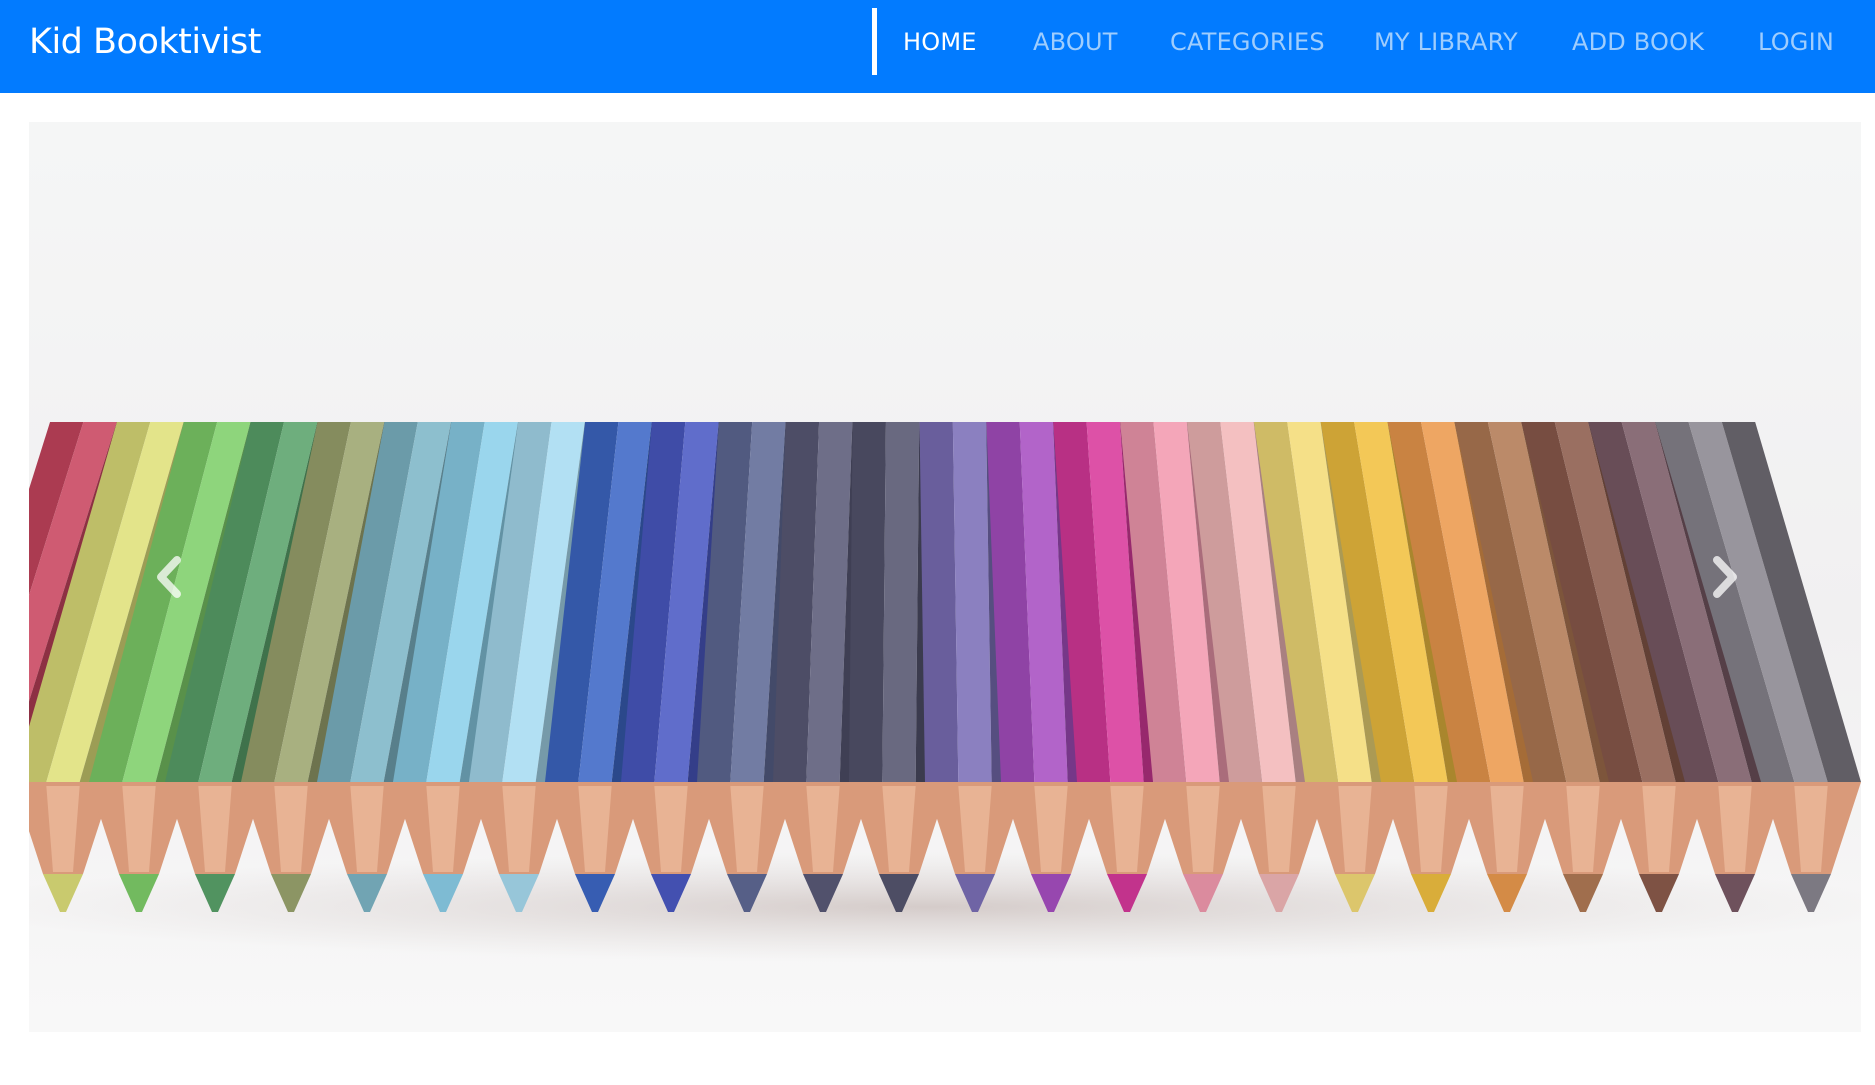  Describe the element at coordinates (940, 42) in the screenshot. I see `nav-home: HOME` at that location.